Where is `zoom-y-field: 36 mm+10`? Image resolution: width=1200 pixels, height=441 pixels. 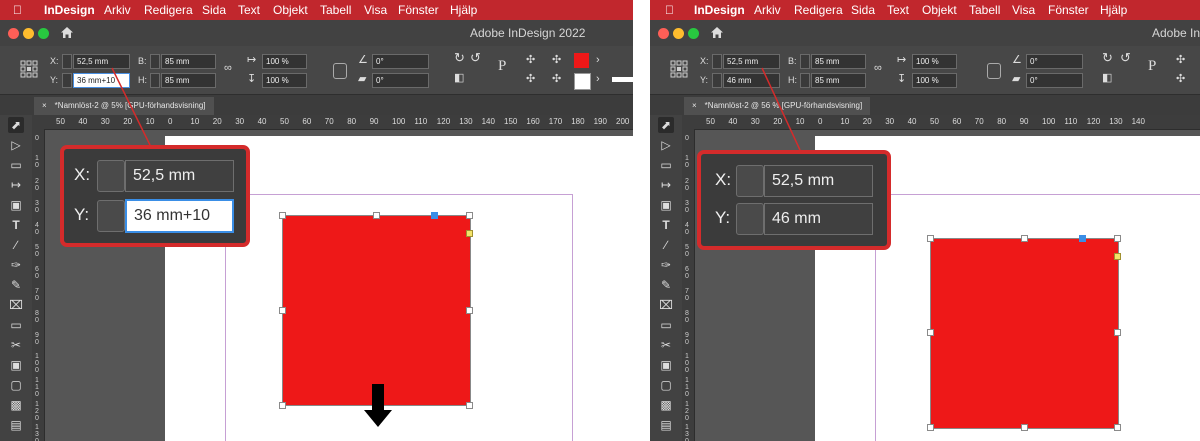 zoom-y-field: 36 mm+10 is located at coordinates (179, 216).